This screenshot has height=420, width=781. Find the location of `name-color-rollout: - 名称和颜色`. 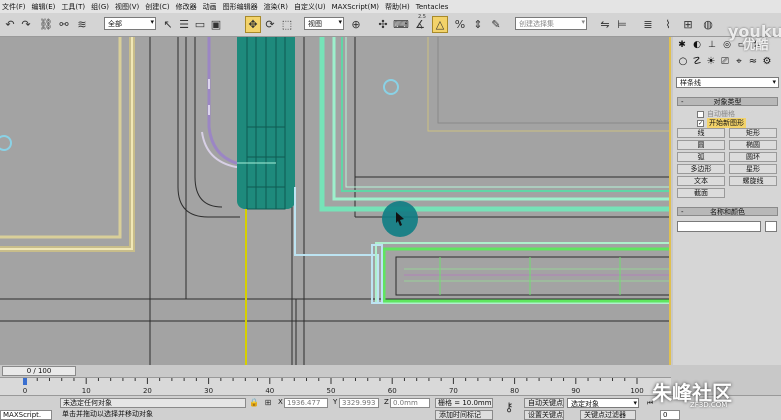

name-color-rollout: - 名称和颜色 is located at coordinates (727, 211).